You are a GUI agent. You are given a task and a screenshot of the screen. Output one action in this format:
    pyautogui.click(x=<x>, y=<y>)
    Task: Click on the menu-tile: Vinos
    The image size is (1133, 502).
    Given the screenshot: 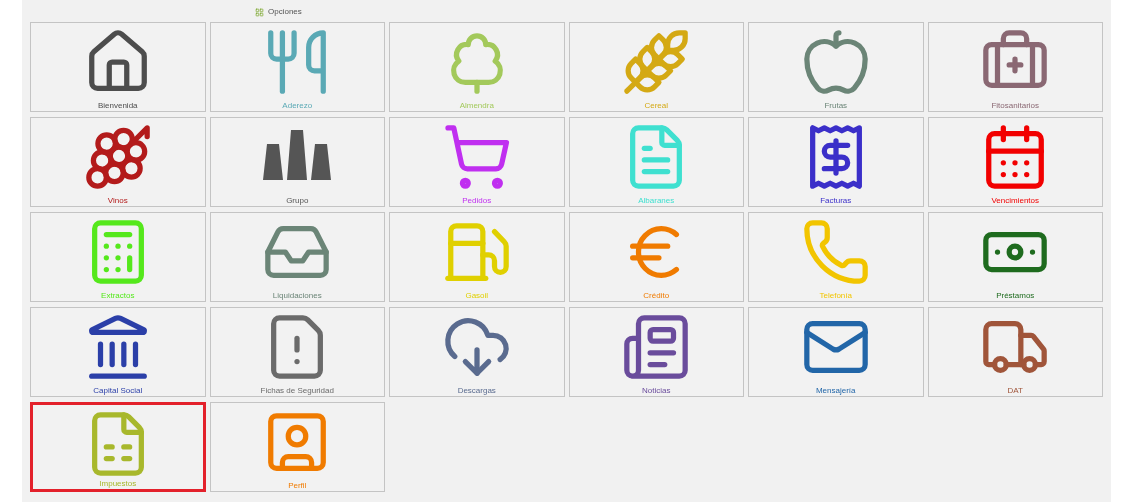 What is the action you would take?
    pyautogui.click(x=118, y=162)
    